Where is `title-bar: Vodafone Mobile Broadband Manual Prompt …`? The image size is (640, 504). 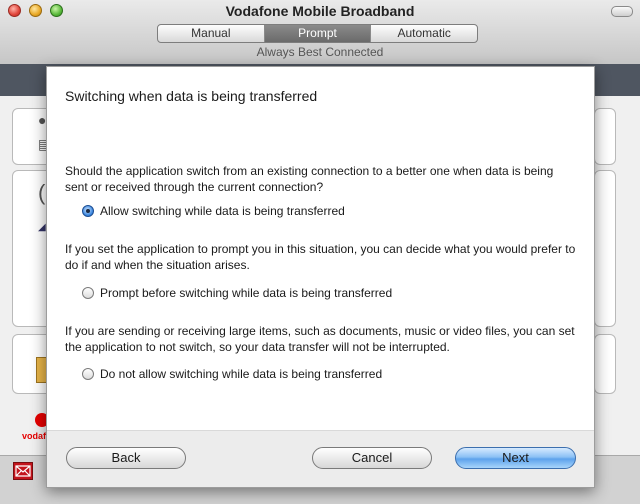
title-bar: Vodafone Mobile Broadband Manual Prompt … is located at coordinates (320, 32).